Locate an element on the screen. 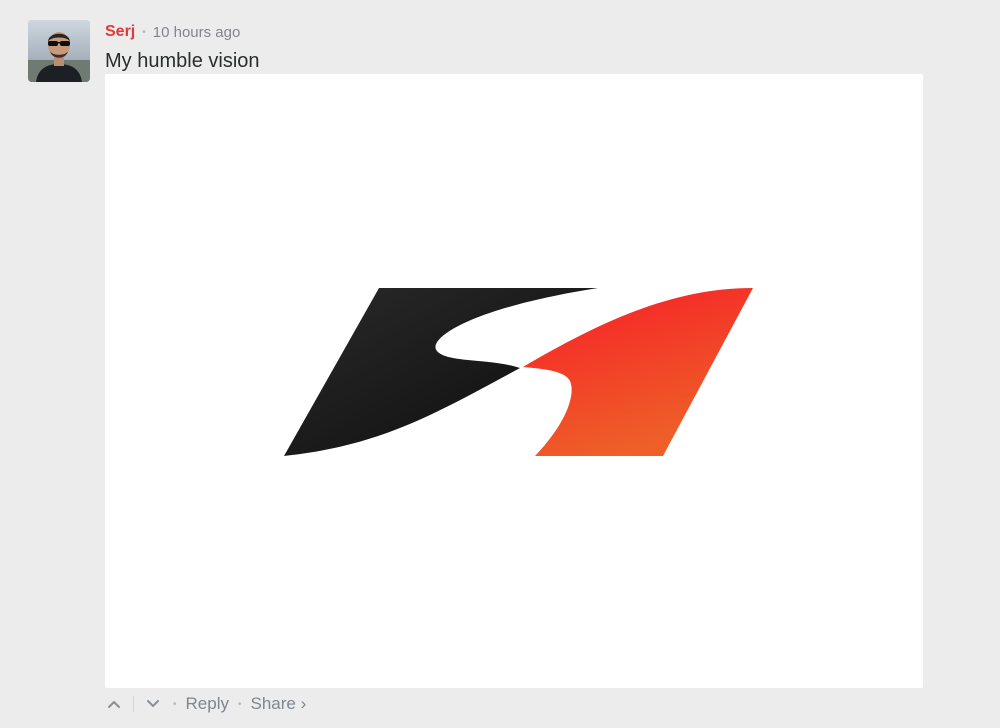 The image size is (1000, 728). avatar-image is located at coordinates (59, 51).